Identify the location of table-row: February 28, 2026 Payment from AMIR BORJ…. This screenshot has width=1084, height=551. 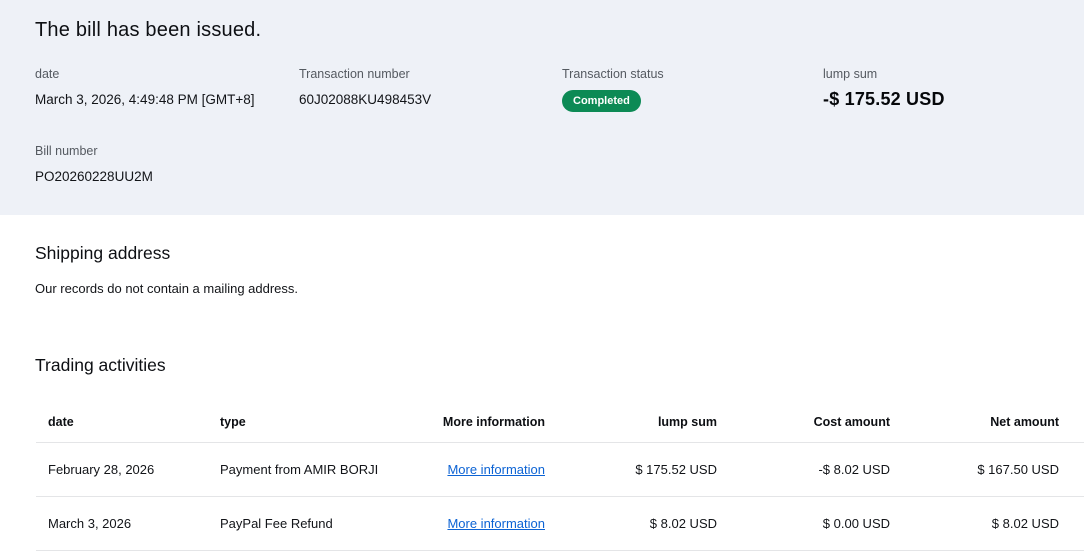
(560, 469).